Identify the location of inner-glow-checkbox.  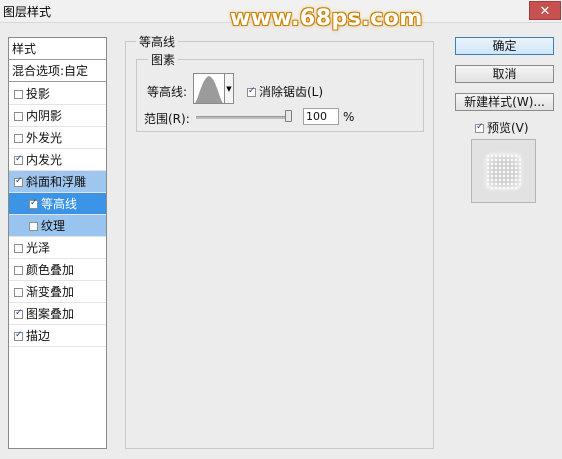
(18, 160).